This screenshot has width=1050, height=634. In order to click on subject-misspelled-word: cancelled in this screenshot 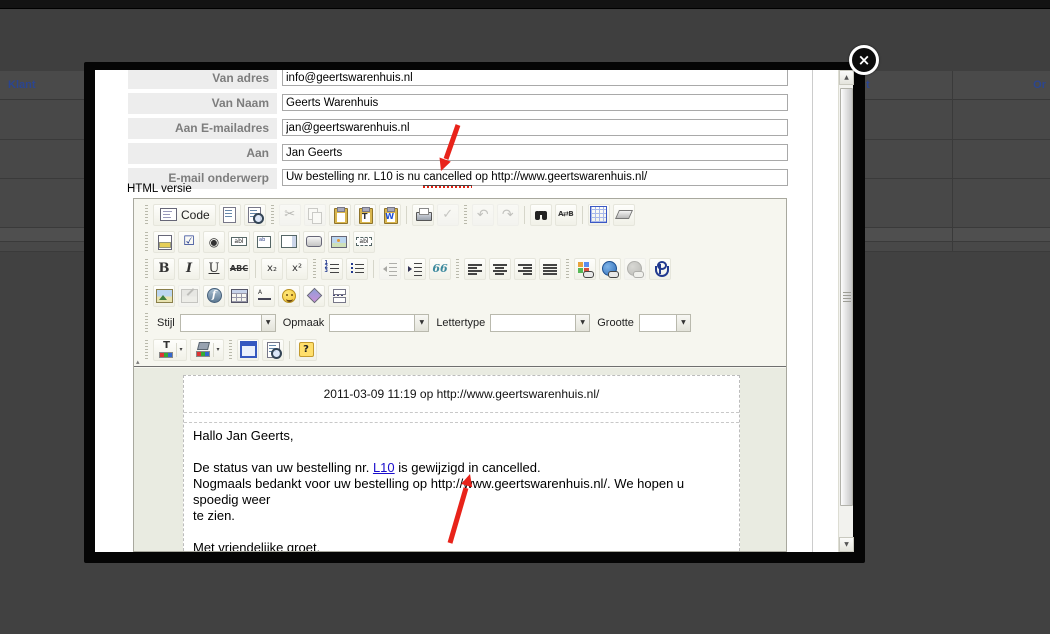, I will do `click(448, 179)`.